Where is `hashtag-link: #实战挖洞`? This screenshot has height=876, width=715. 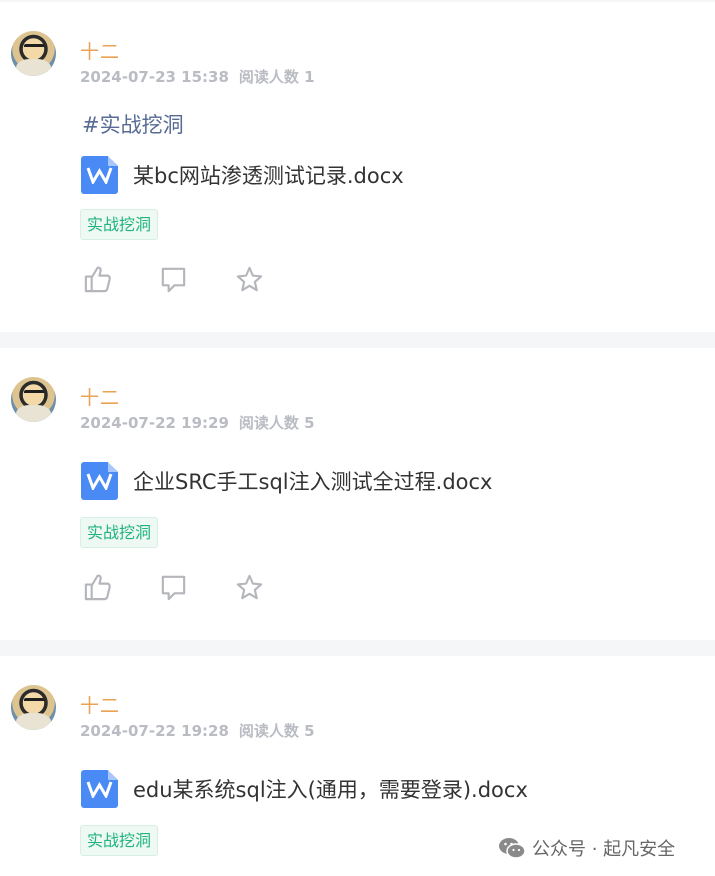
hashtag-link: #实战挖洞 is located at coordinates (133, 124).